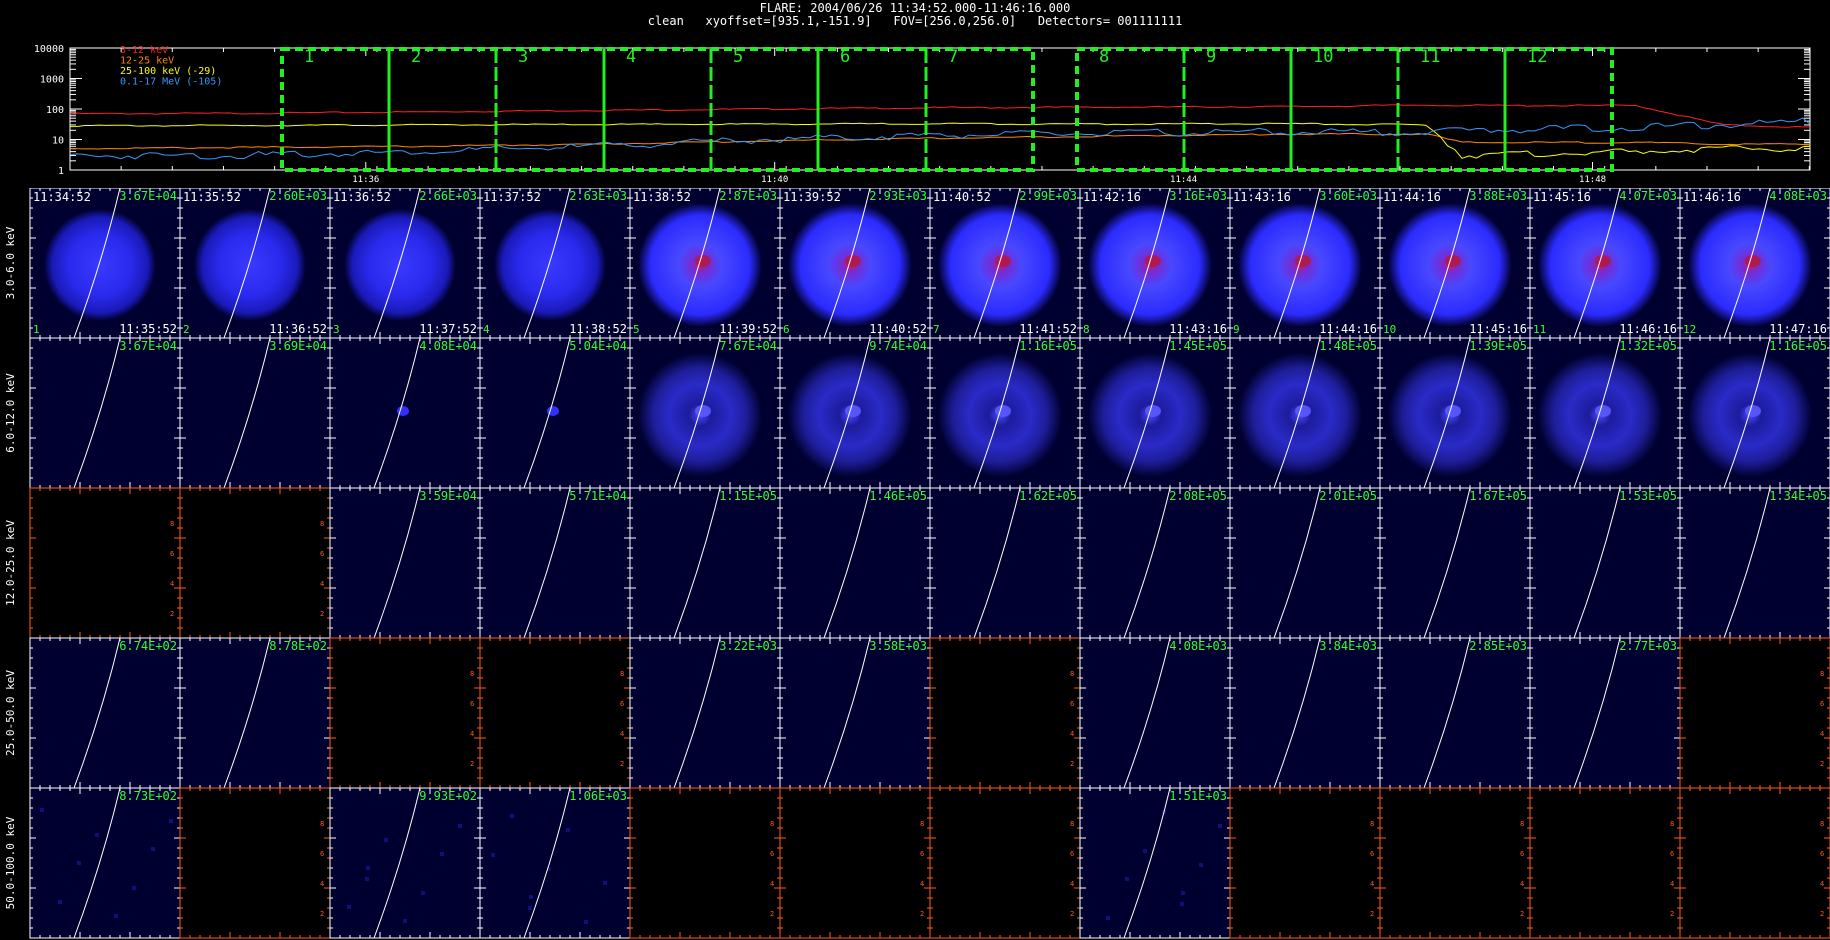  I want to click on image-cell: 2.77E+03, so click(1605, 713).